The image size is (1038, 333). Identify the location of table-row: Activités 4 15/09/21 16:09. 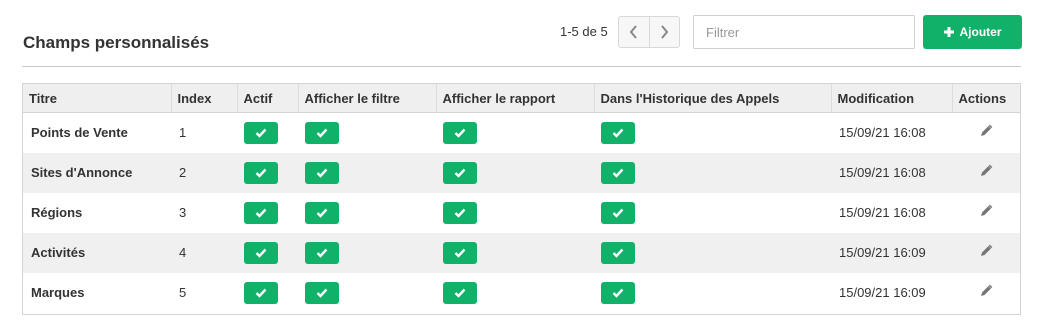
(521, 252).